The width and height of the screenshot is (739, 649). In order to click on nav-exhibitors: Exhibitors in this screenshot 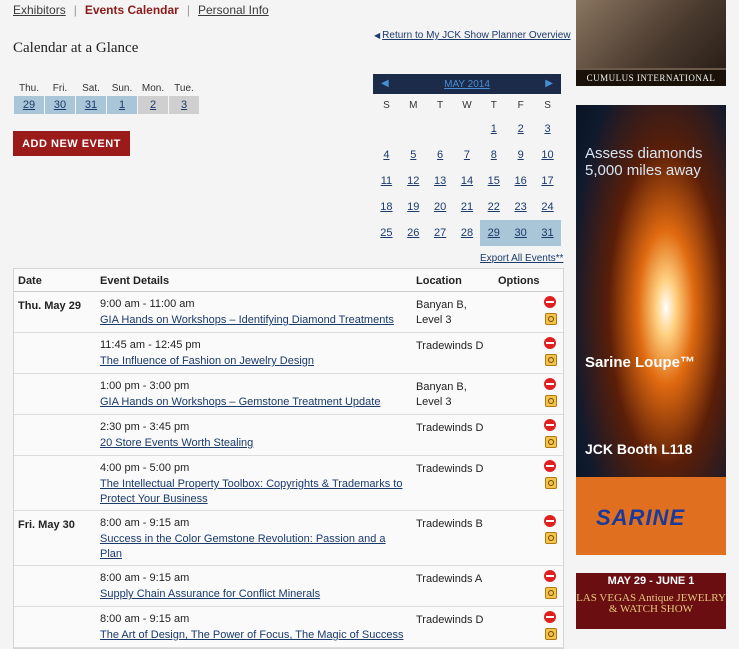, I will do `click(39, 10)`.